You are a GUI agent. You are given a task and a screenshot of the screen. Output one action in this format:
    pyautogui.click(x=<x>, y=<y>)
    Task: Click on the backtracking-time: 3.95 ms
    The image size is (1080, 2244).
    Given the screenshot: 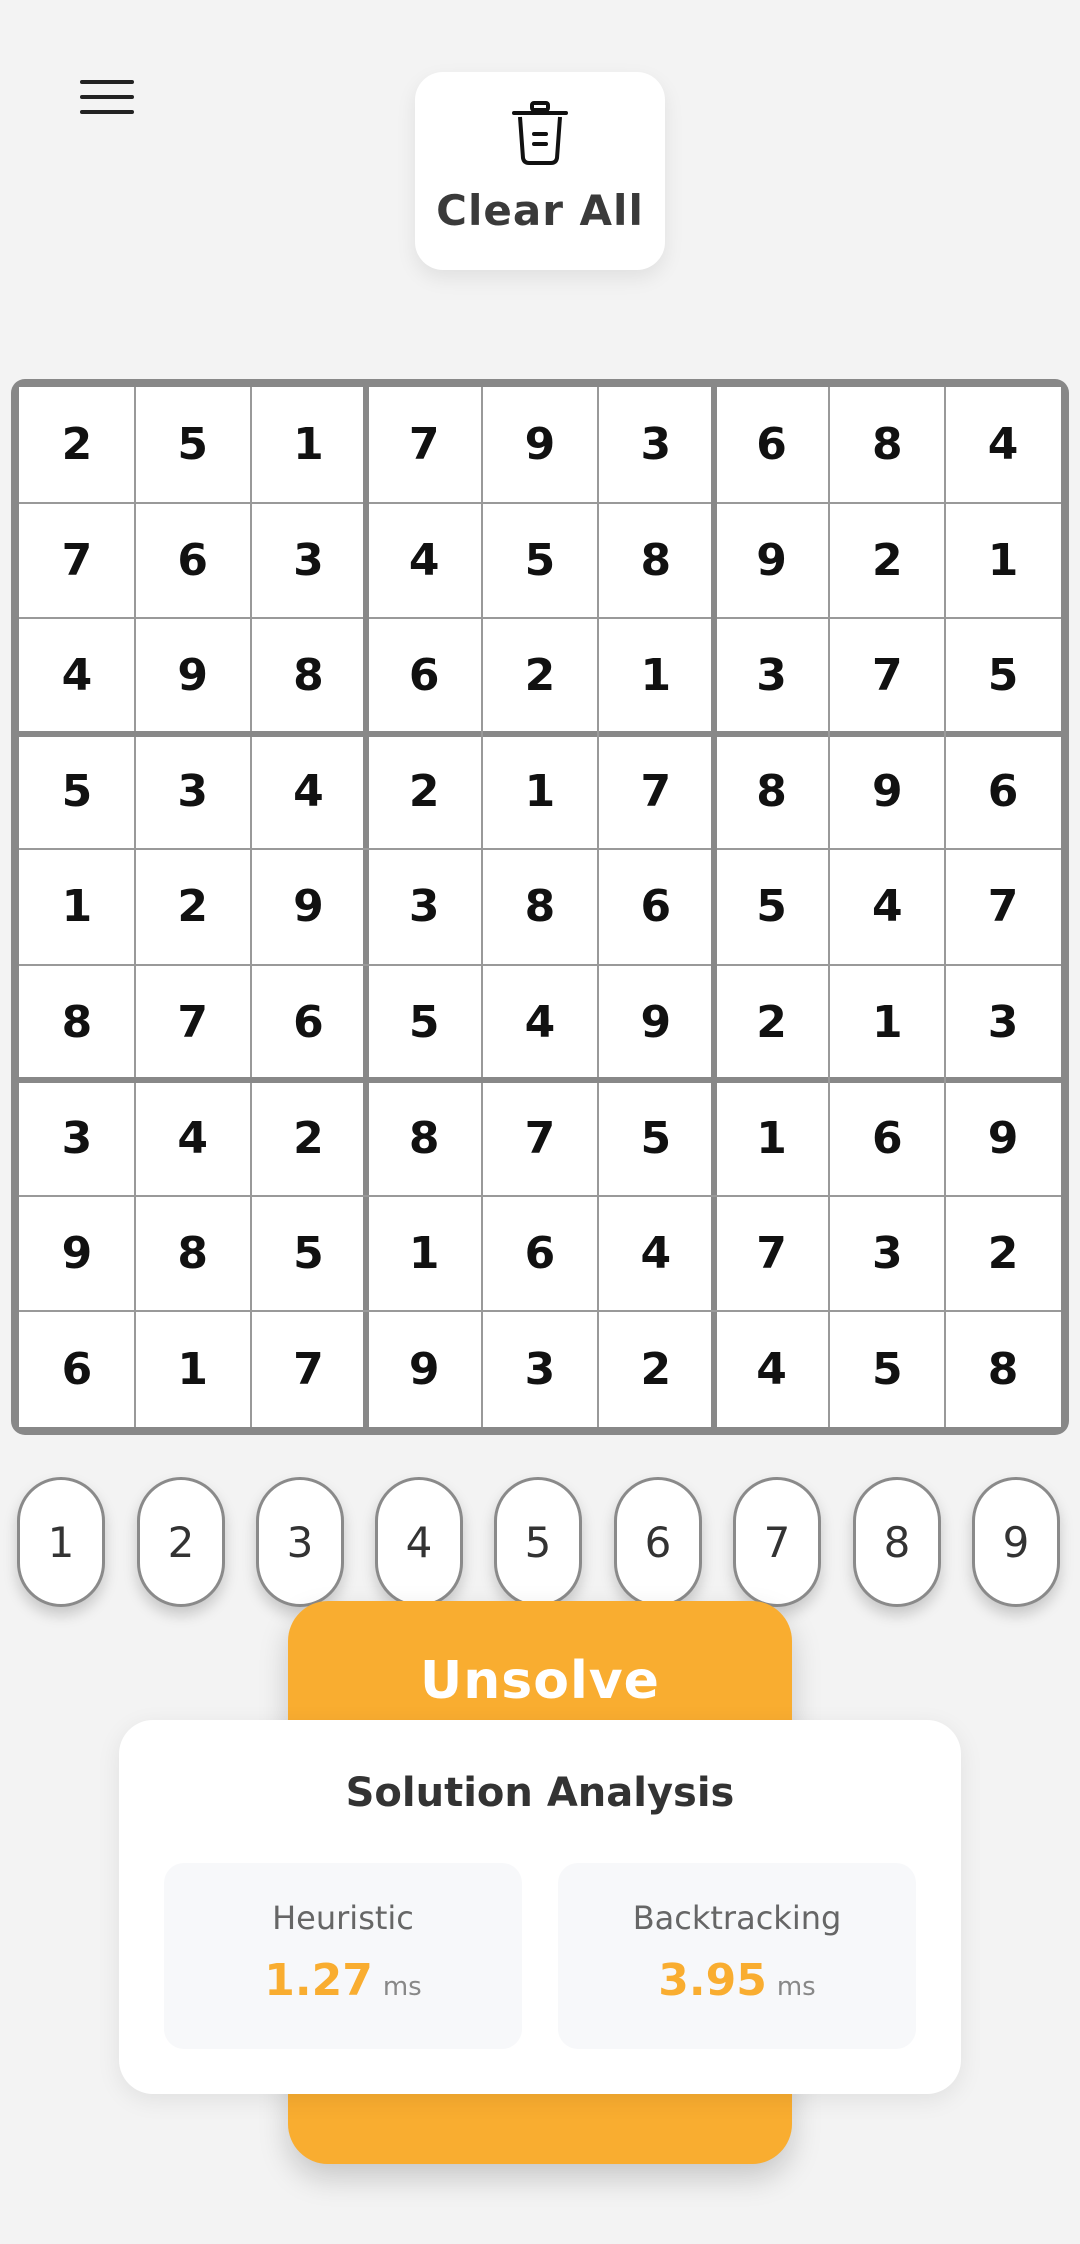 What is the action you would take?
    pyautogui.click(x=737, y=1980)
    